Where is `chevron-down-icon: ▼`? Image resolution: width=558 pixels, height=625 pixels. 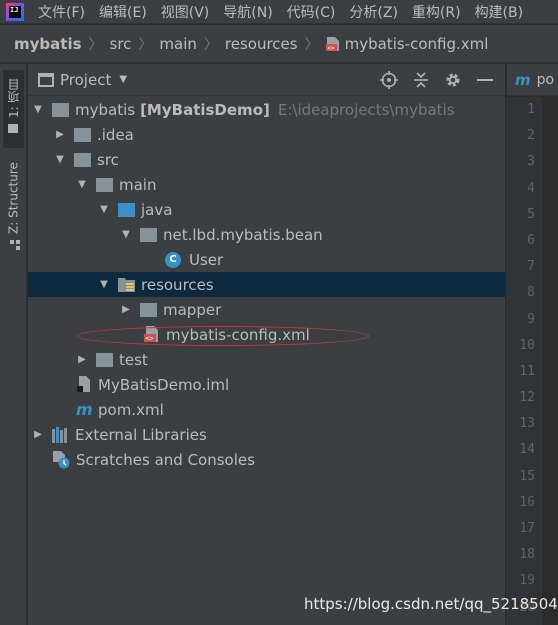
chevron-down-icon: ▼ is located at coordinates (123, 79).